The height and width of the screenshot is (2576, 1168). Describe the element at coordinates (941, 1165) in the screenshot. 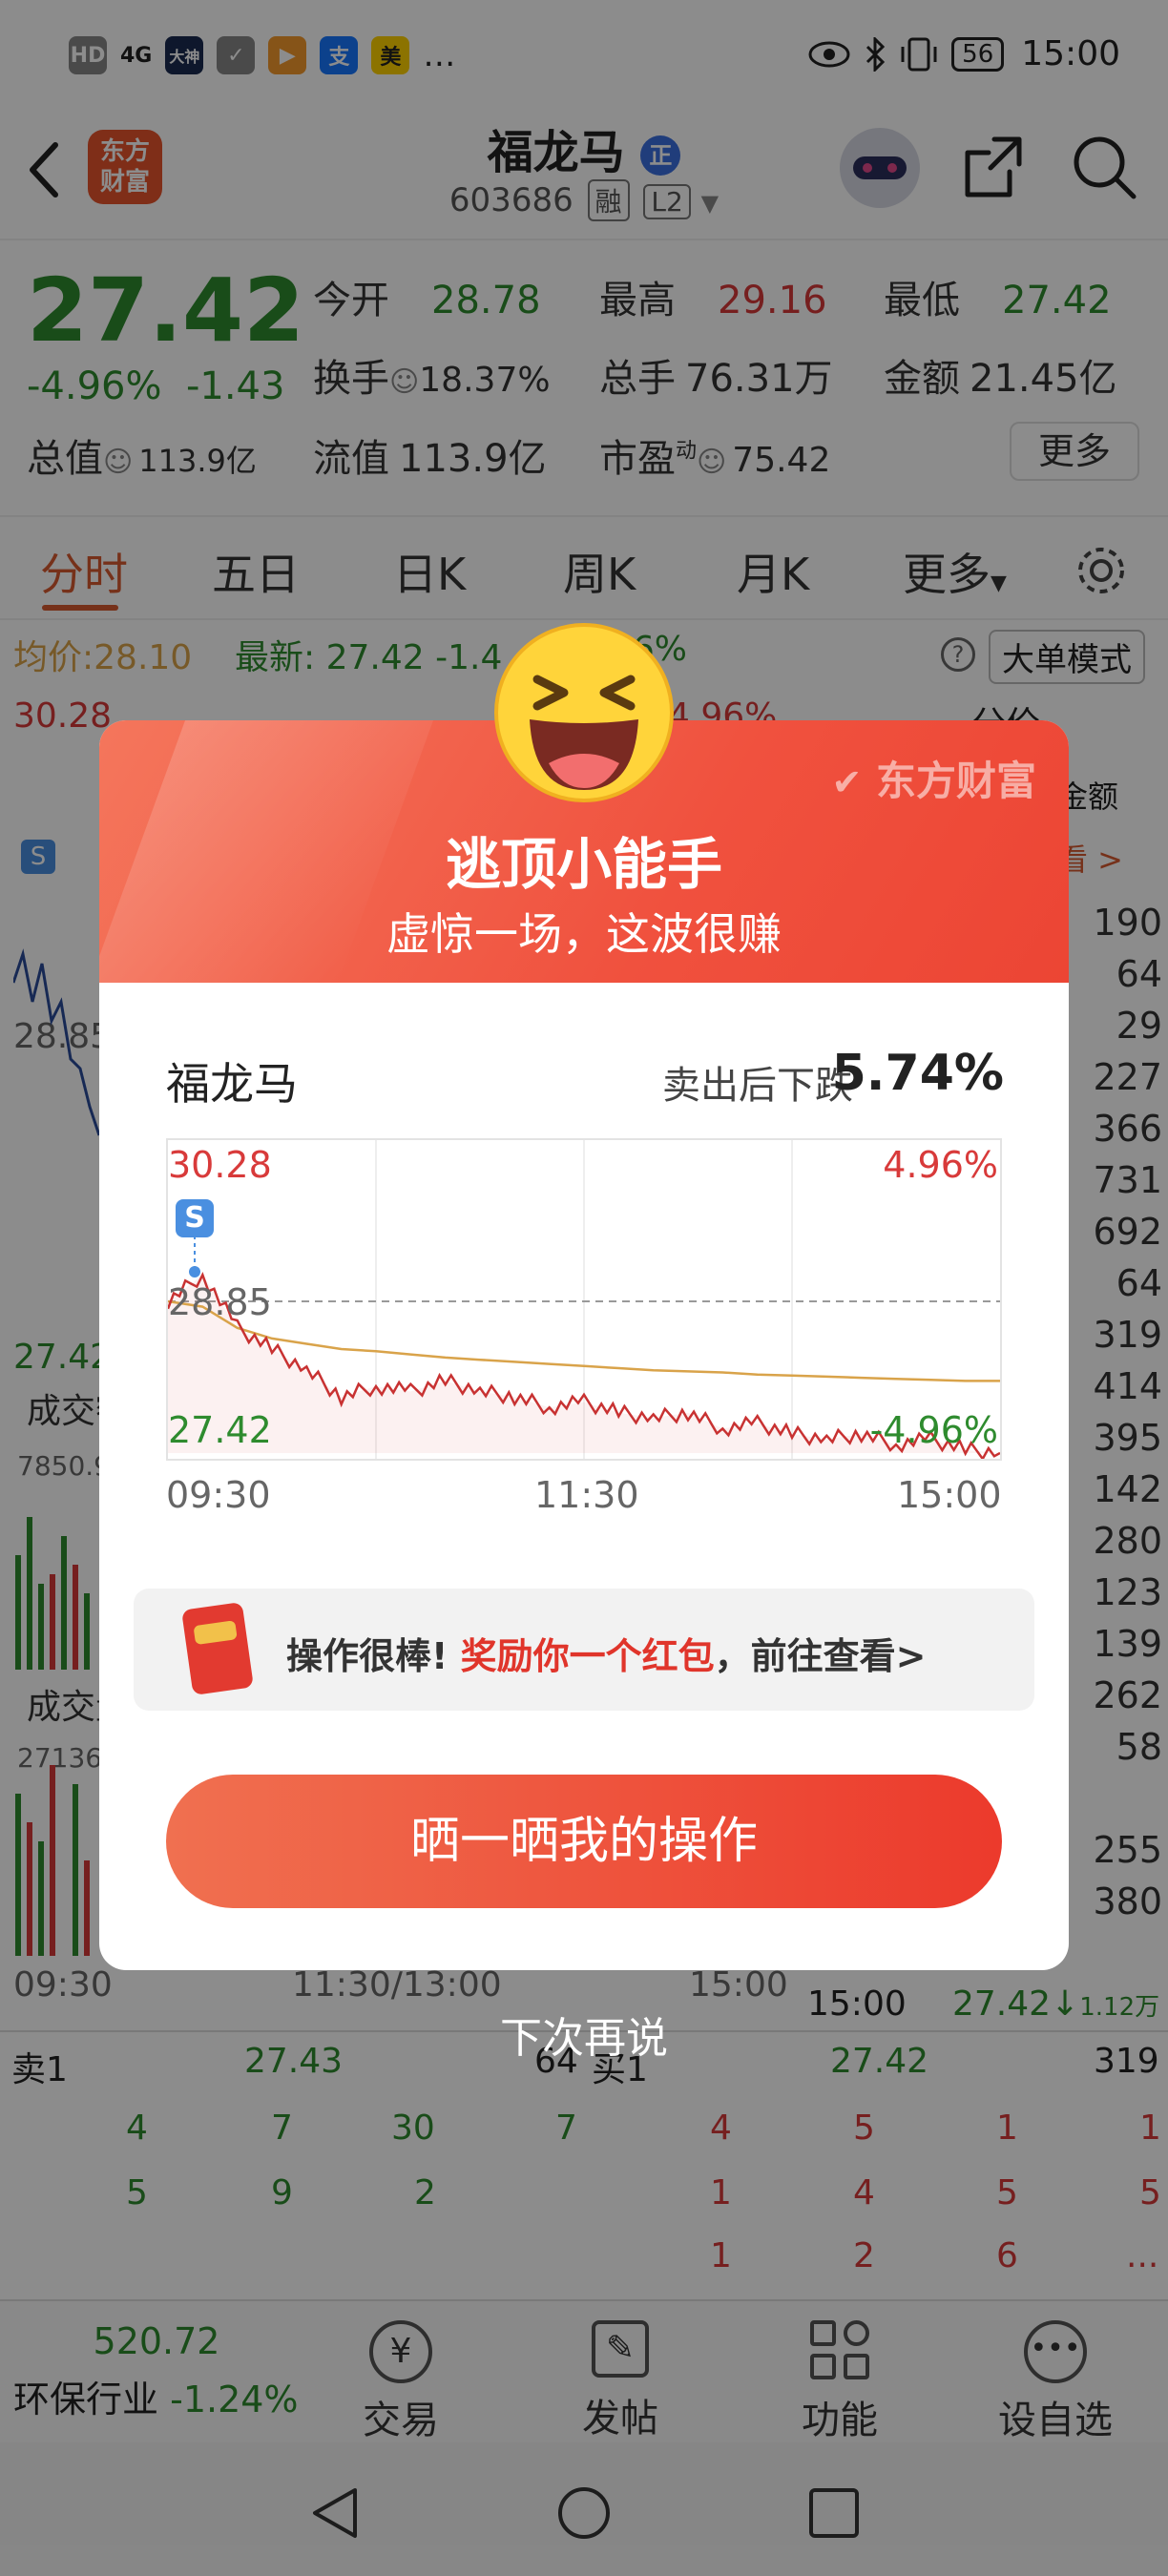

I see `y-label-pct-high: 4.96%` at that location.